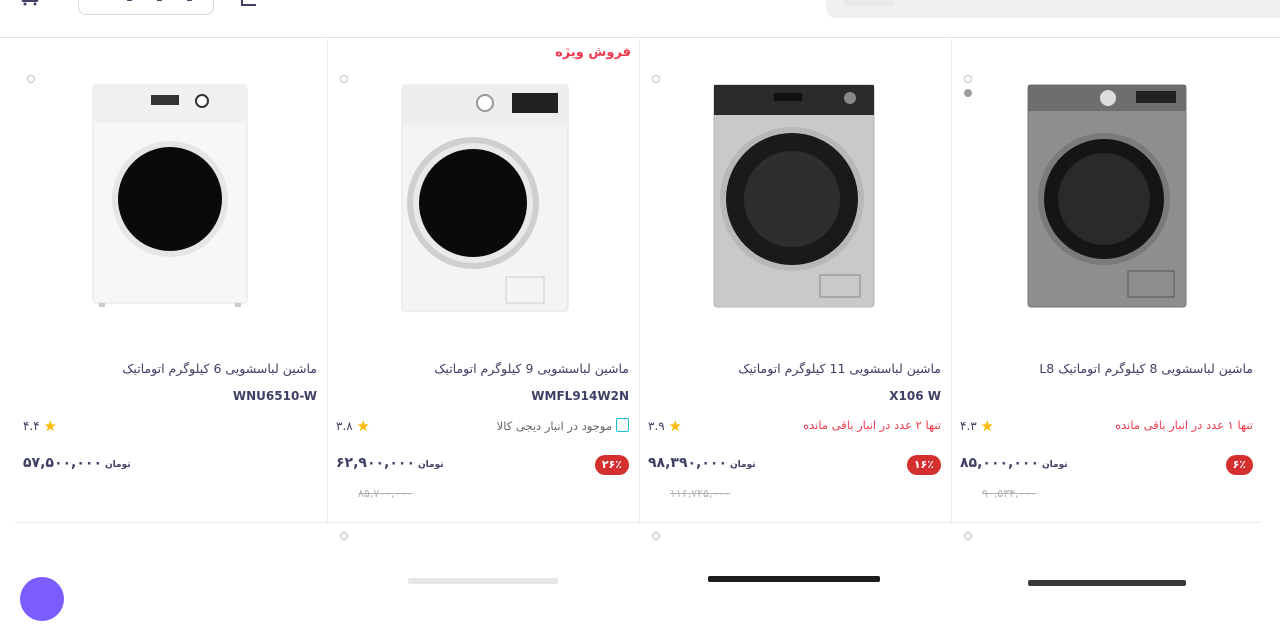 The height and width of the screenshot is (637, 1280). Describe the element at coordinates (1053, 9) in the screenshot. I see `search-input` at that location.